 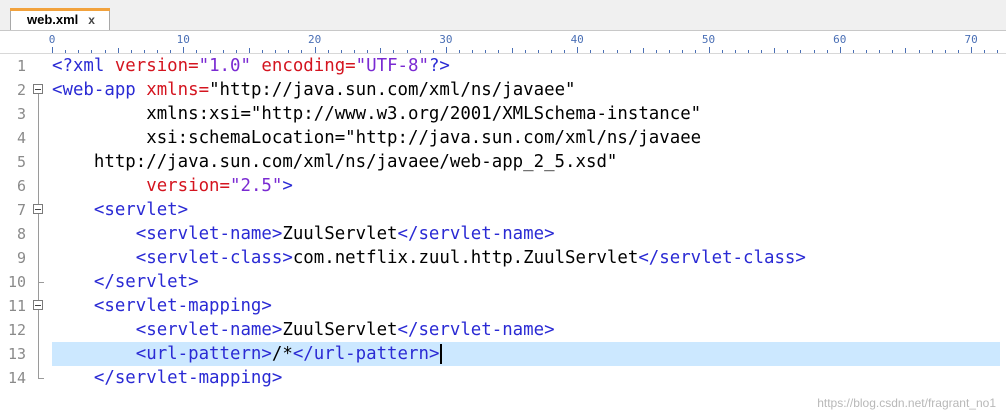 I want to click on code-text: <url-pattern>/*</url-pattern>, so click(x=247, y=354).